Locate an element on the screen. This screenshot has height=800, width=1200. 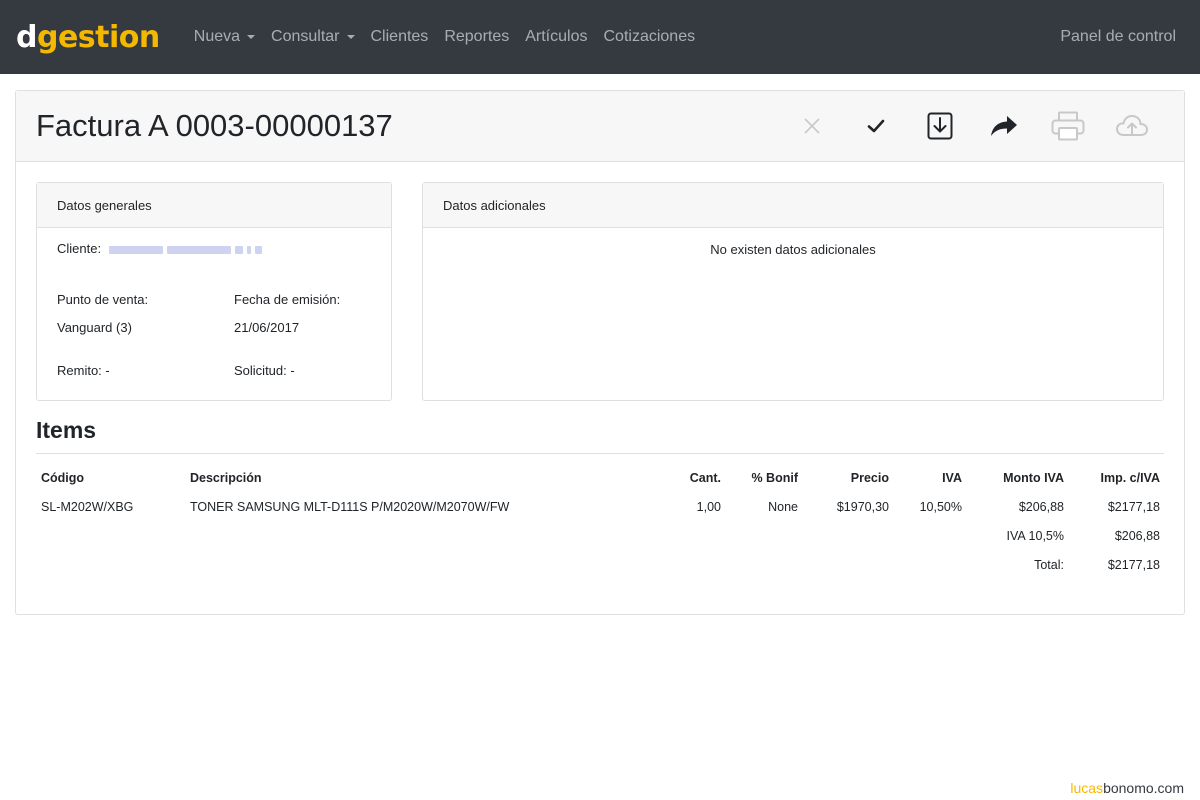
solicitud-label: Solicitud: is located at coordinates (260, 370).